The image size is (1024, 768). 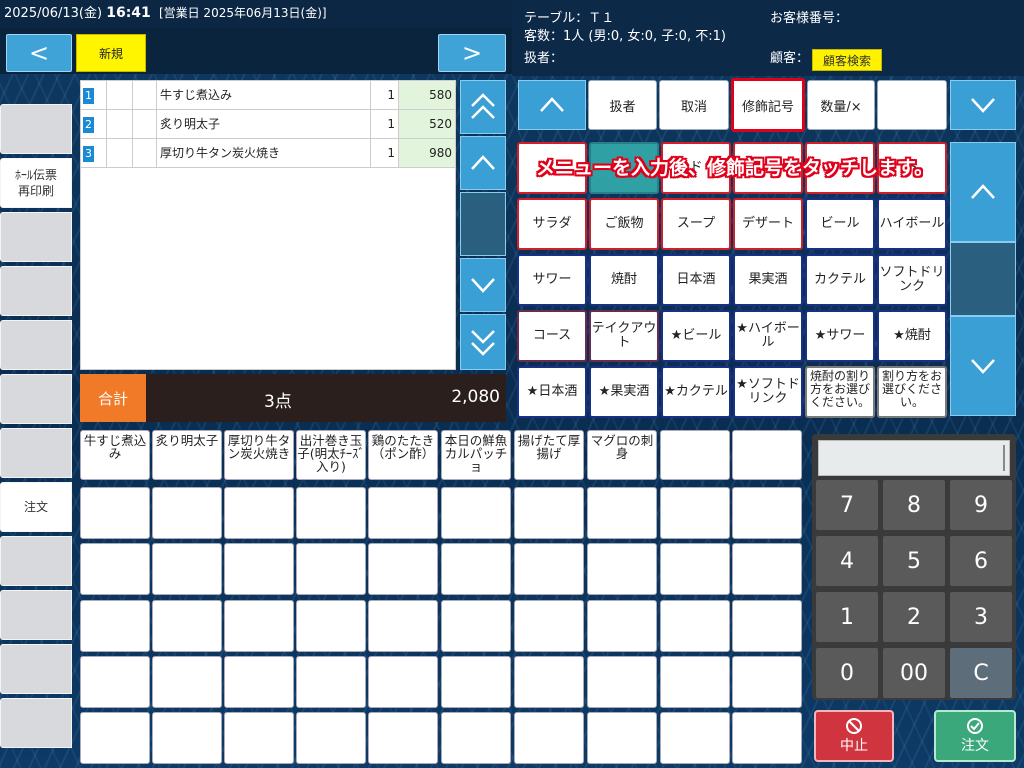 I want to click on category-button: ★ビール, so click(x=696, y=336).